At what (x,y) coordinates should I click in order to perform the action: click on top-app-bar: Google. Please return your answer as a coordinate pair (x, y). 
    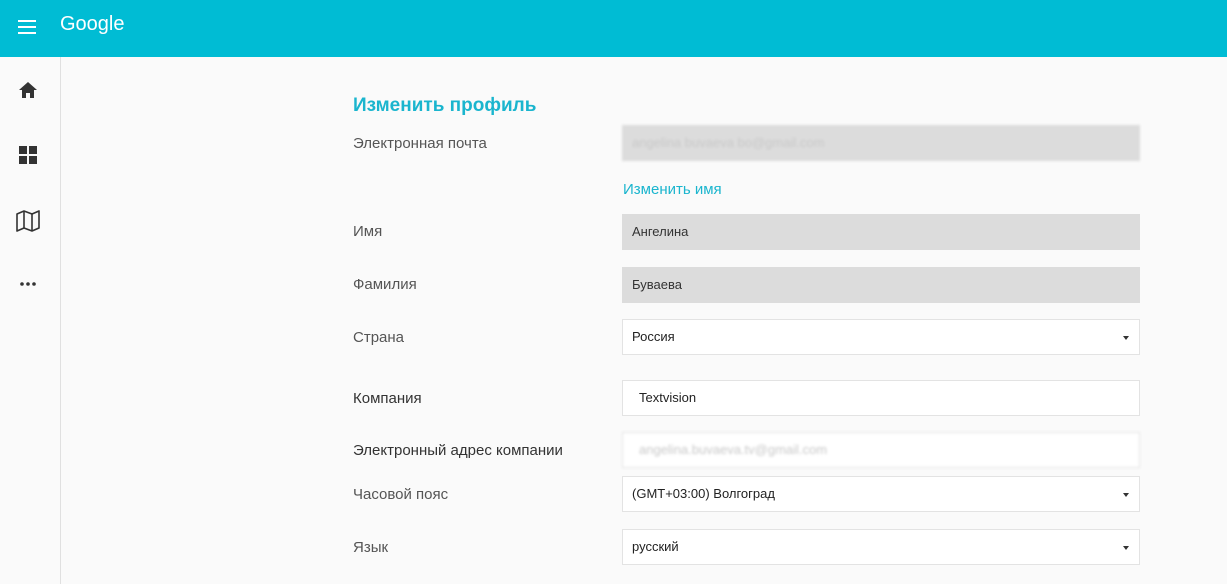
    Looking at the image, I should click on (613, 28).